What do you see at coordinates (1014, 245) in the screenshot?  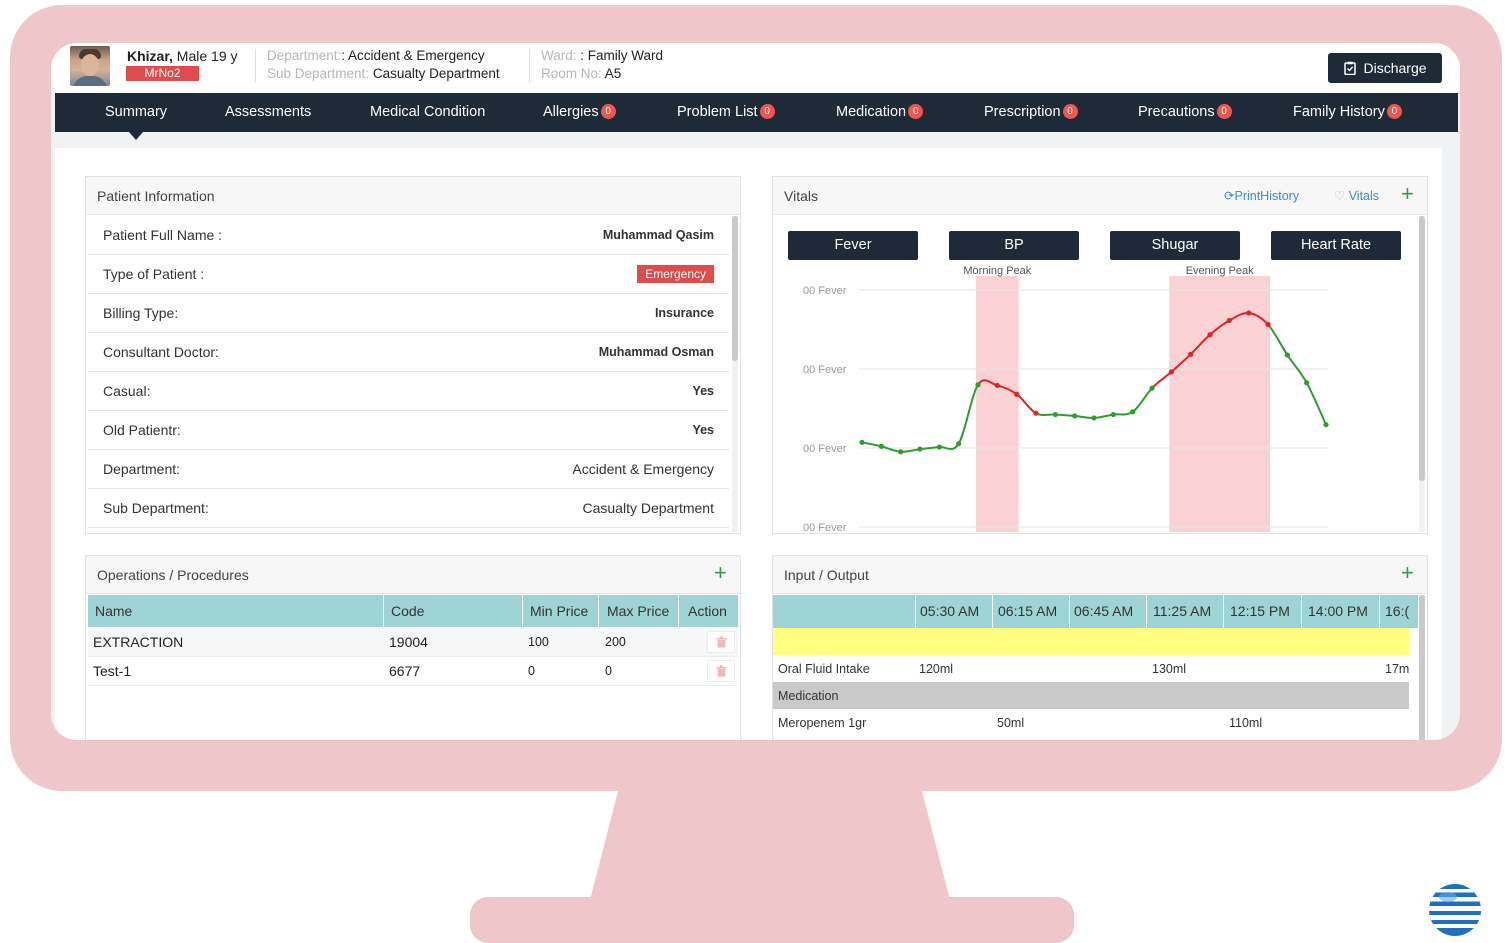 I see `vital-button-bp: BP` at bounding box center [1014, 245].